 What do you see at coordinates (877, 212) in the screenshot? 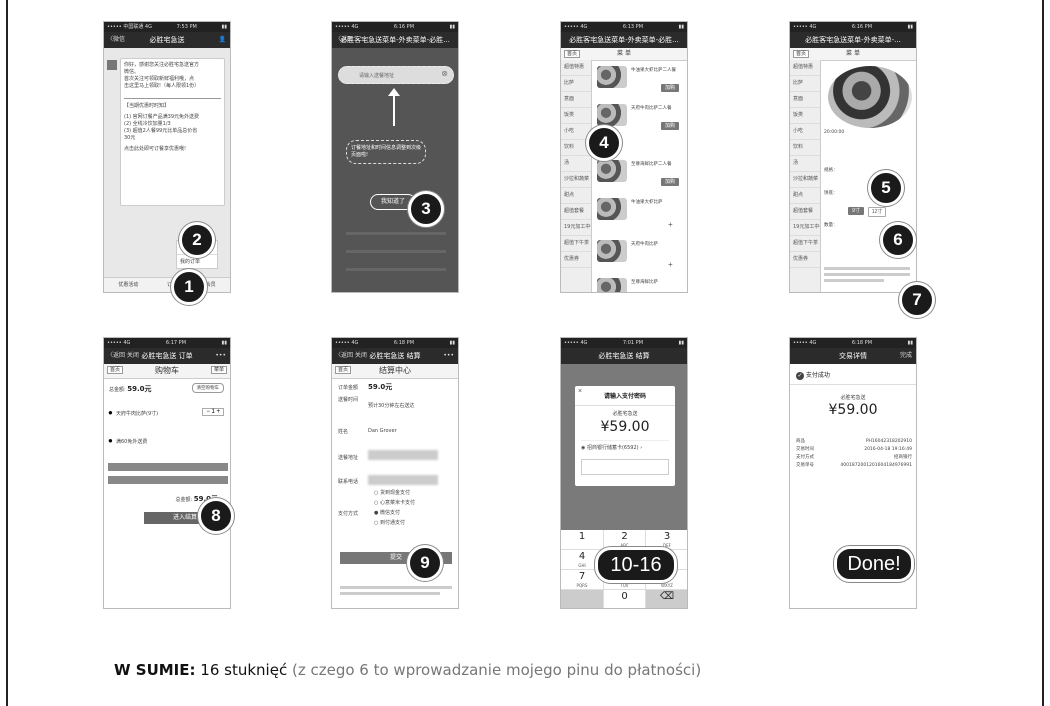
I see `size-12-button: 12寸` at bounding box center [877, 212].